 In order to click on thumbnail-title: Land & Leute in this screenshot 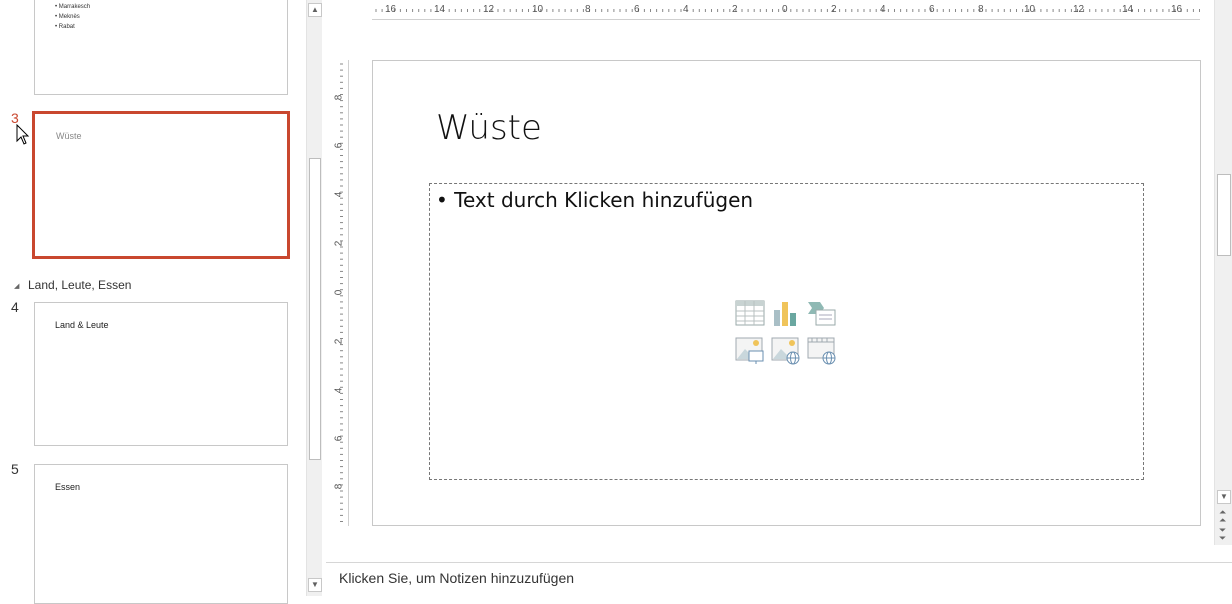, I will do `click(82, 325)`.